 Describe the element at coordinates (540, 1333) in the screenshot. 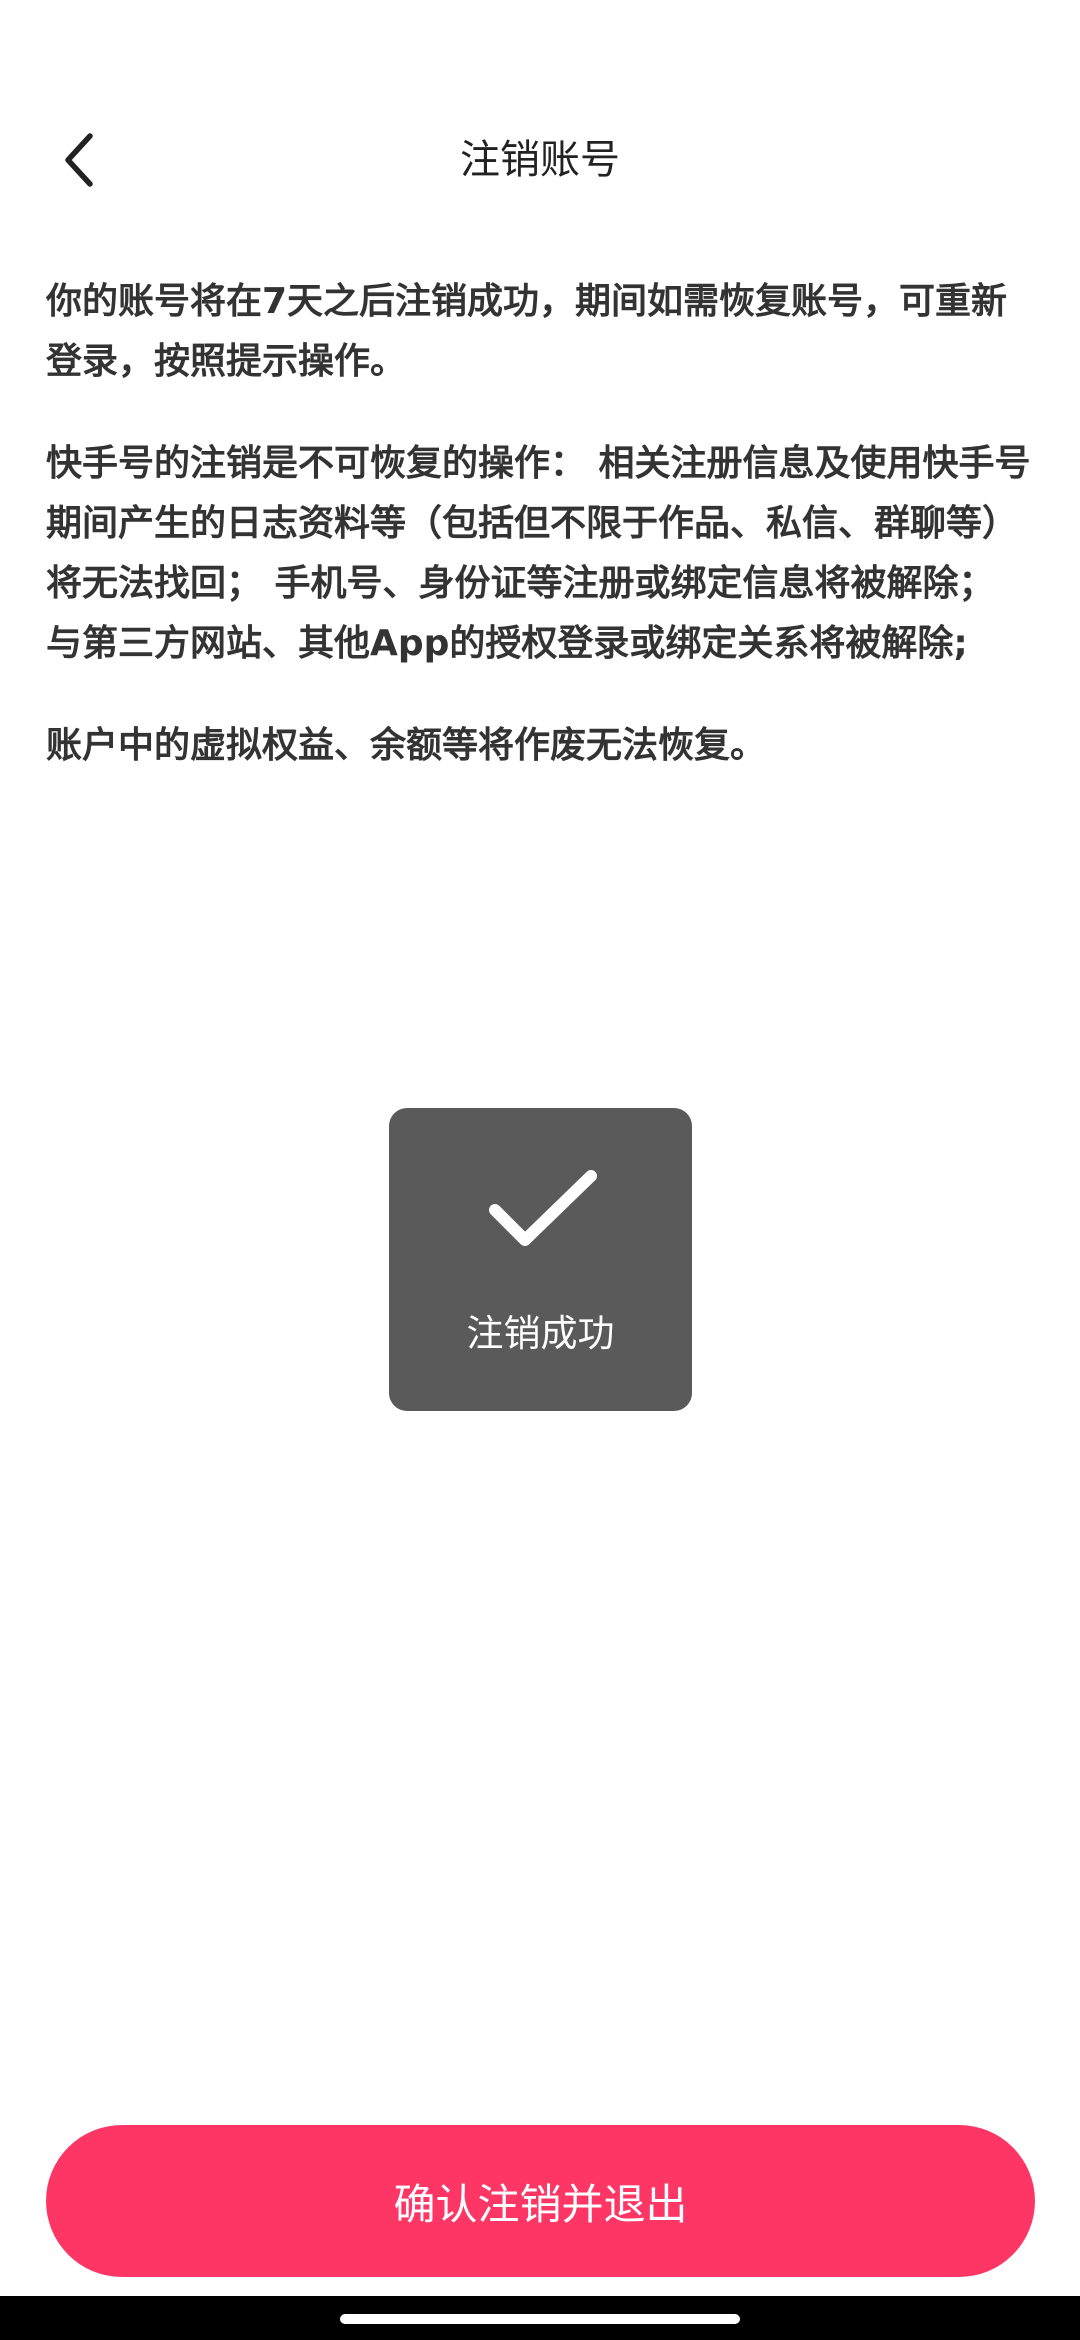

I see `toast-label: 注销成功` at that location.